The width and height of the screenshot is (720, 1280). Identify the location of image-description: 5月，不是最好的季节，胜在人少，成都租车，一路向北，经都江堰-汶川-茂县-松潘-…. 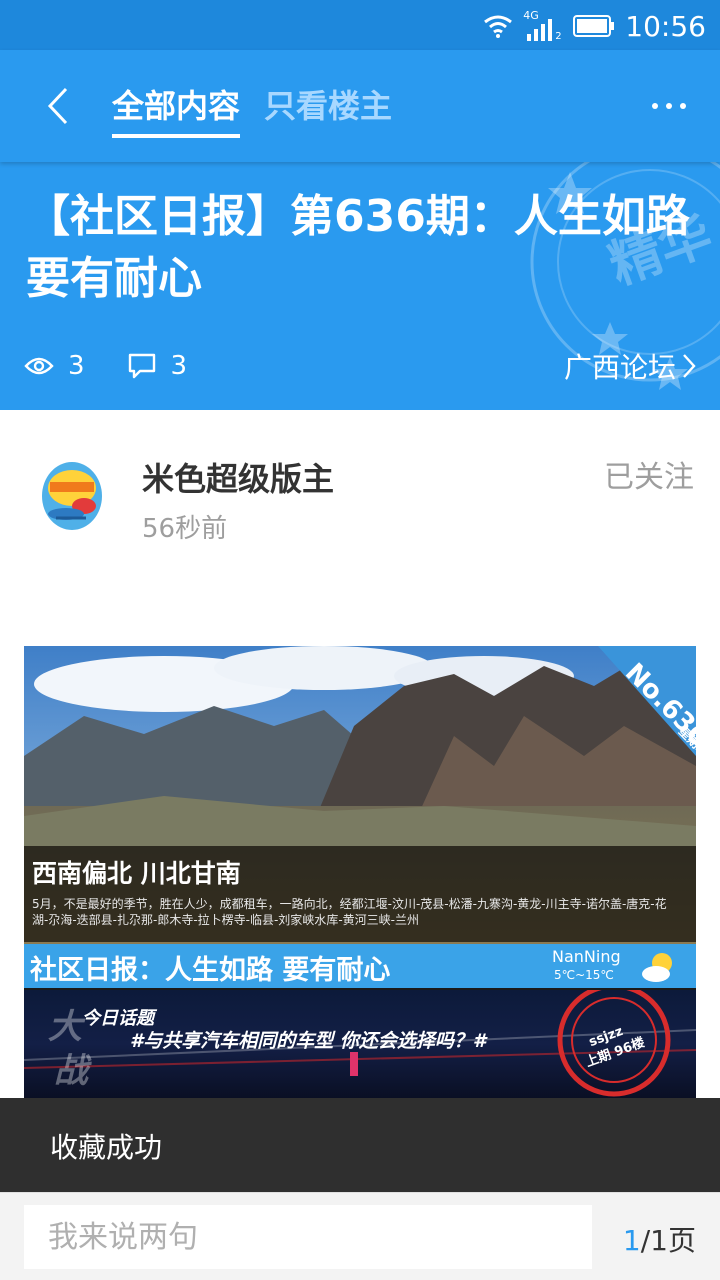
(349, 912).